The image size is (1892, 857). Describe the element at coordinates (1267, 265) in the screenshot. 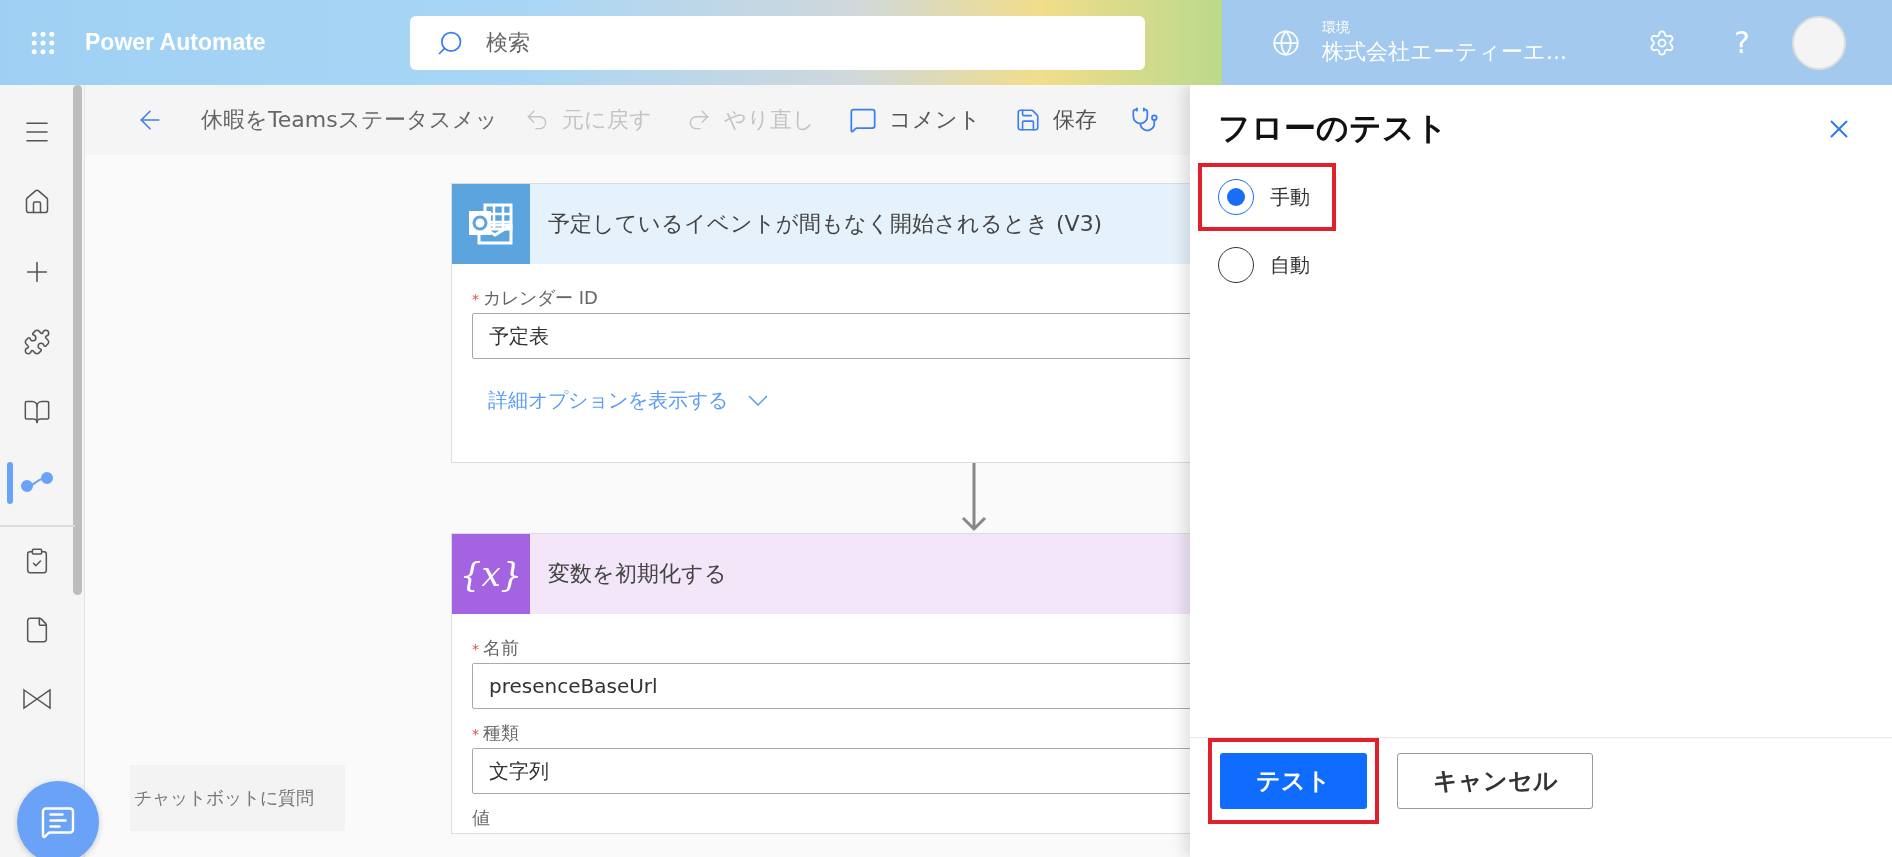

I see `radio-option: 自動` at that location.